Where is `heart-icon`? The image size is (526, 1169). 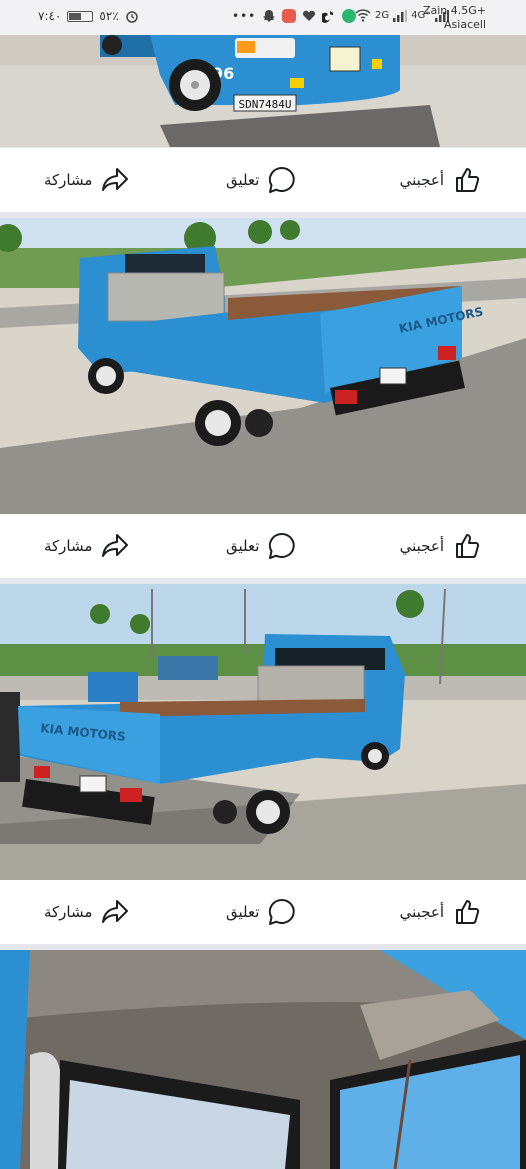 heart-icon is located at coordinates (309, 15).